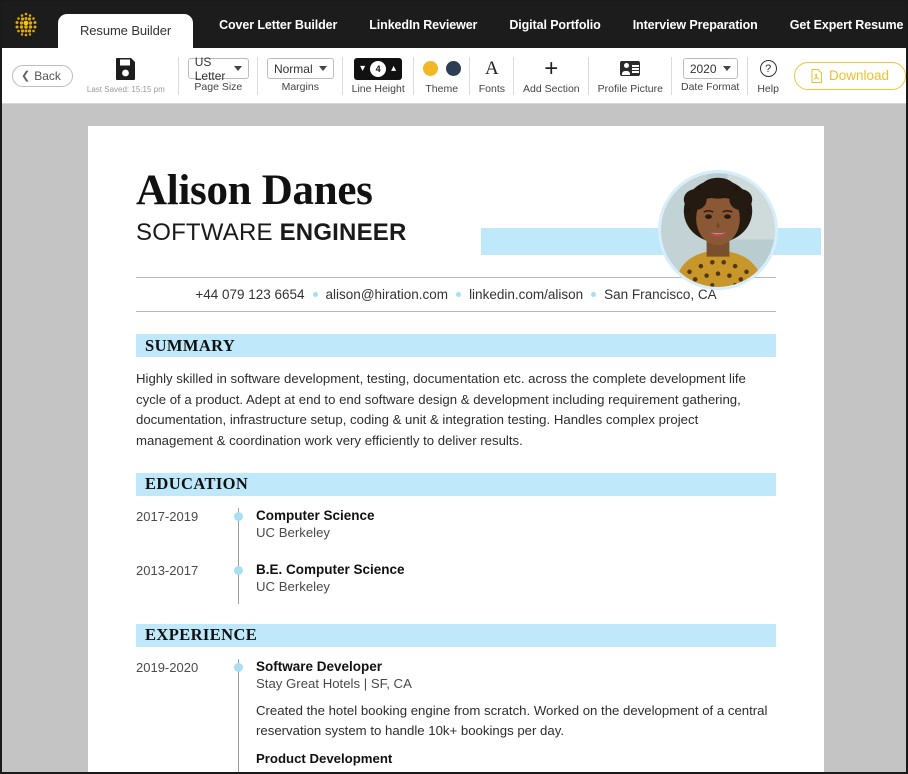  Describe the element at coordinates (126, 31) in the screenshot. I see `nav-tab-resume-builder: Resume Builder` at that location.